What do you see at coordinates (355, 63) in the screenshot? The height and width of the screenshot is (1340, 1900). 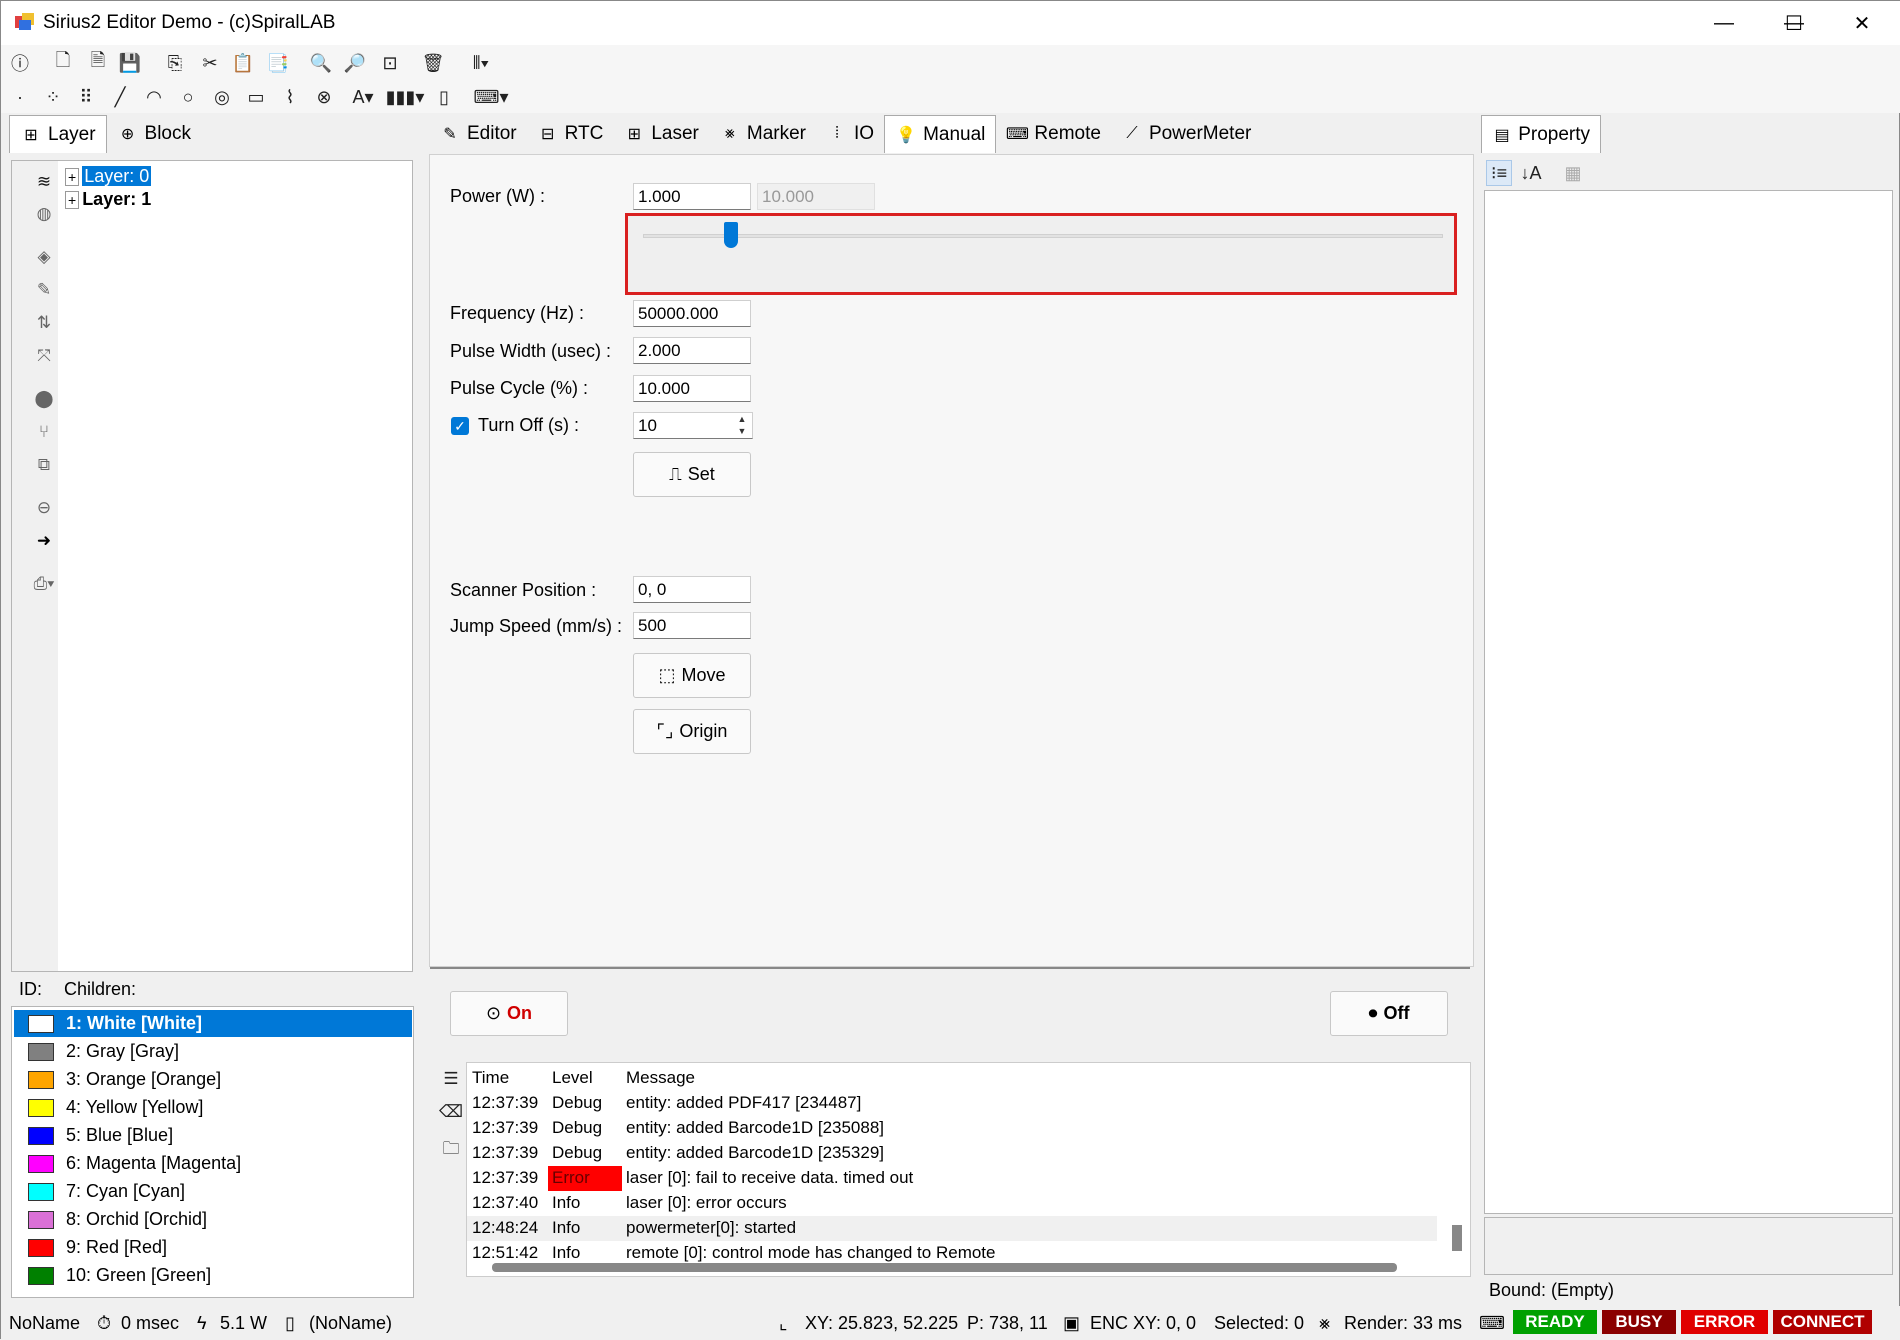 I see `zoom-in-icon: 🔎` at bounding box center [355, 63].